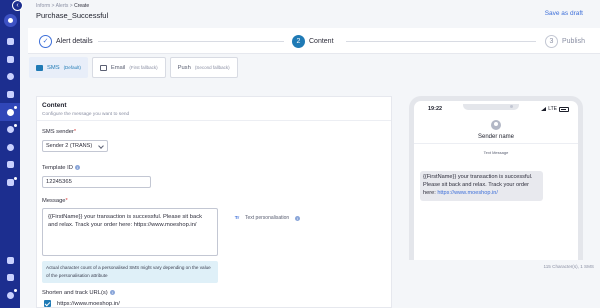 The height and width of the screenshot is (308, 600). Describe the element at coordinates (47, 303) in the screenshot. I see `track-url-checkbox` at that location.